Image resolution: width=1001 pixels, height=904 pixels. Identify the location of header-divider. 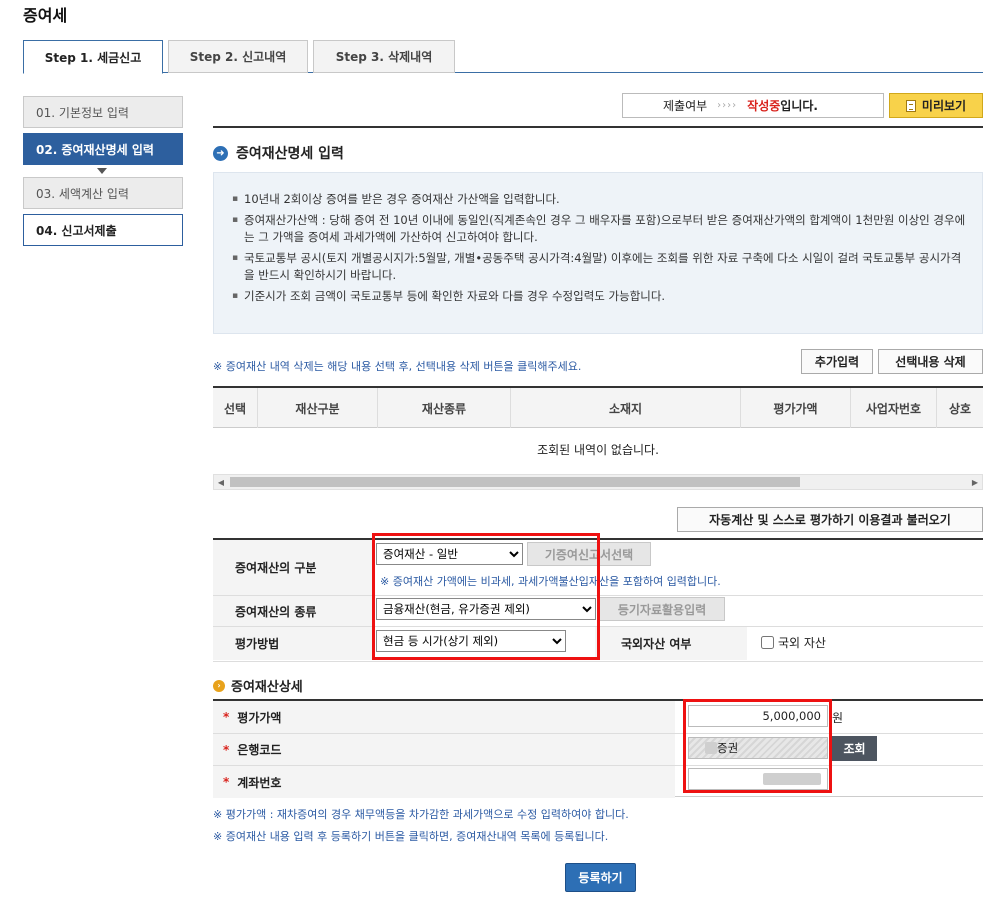
(598, 127).